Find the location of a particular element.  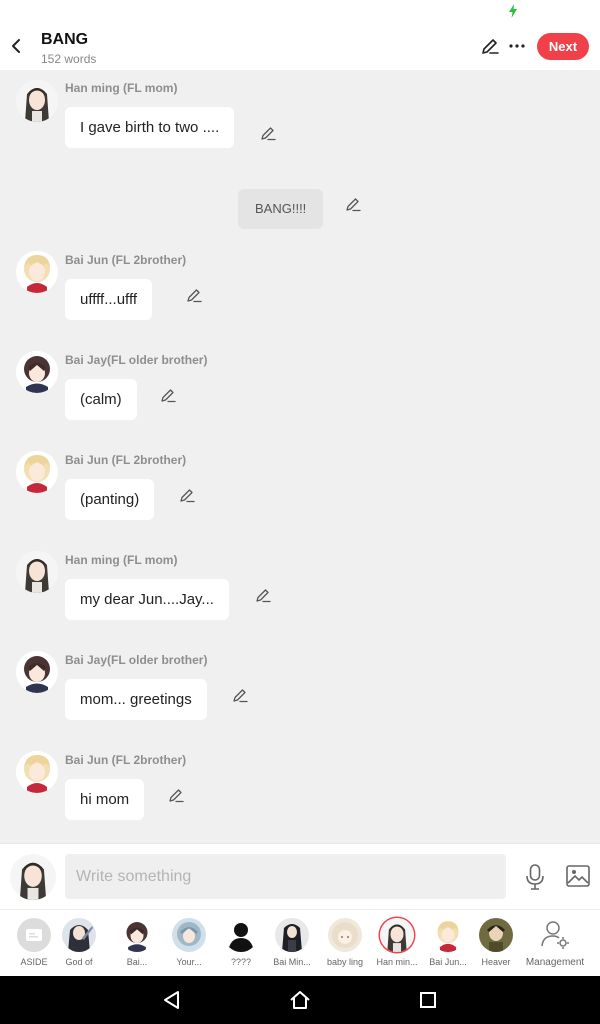

next-button: Next is located at coordinates (563, 46).